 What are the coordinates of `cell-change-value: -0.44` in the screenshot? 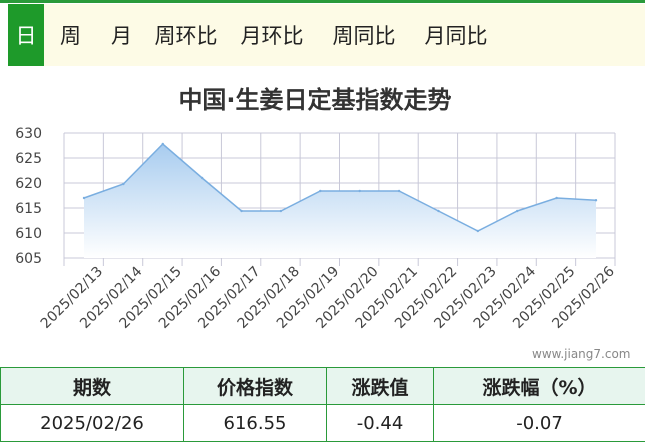 It's located at (380, 423).